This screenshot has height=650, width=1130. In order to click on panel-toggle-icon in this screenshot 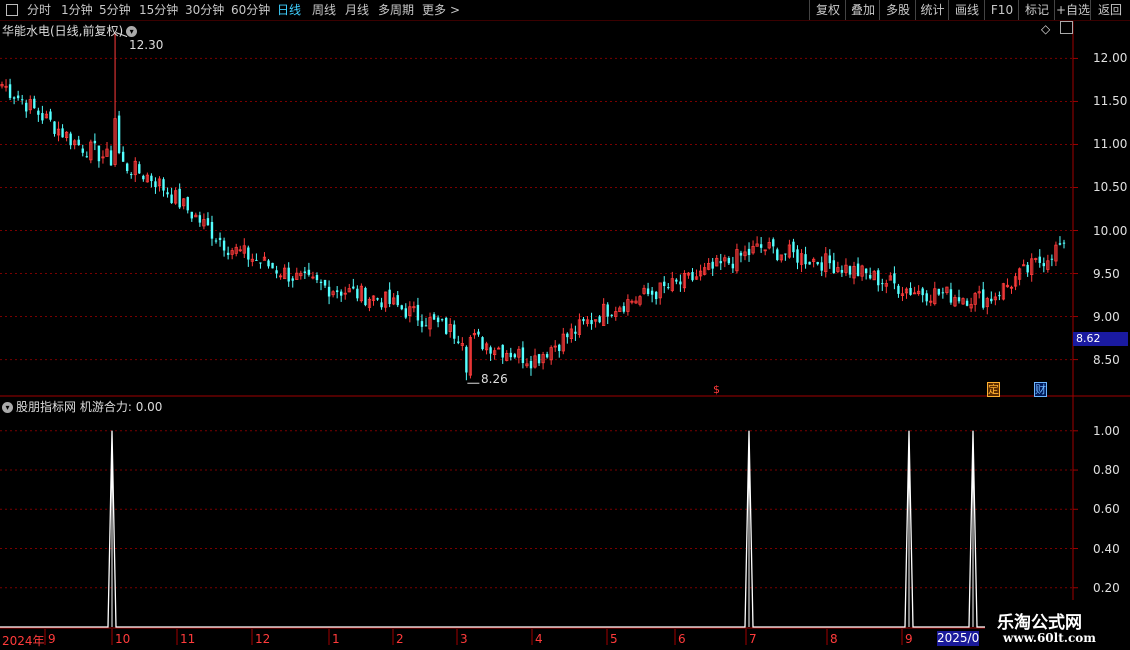, I will do `click(1066, 27)`.